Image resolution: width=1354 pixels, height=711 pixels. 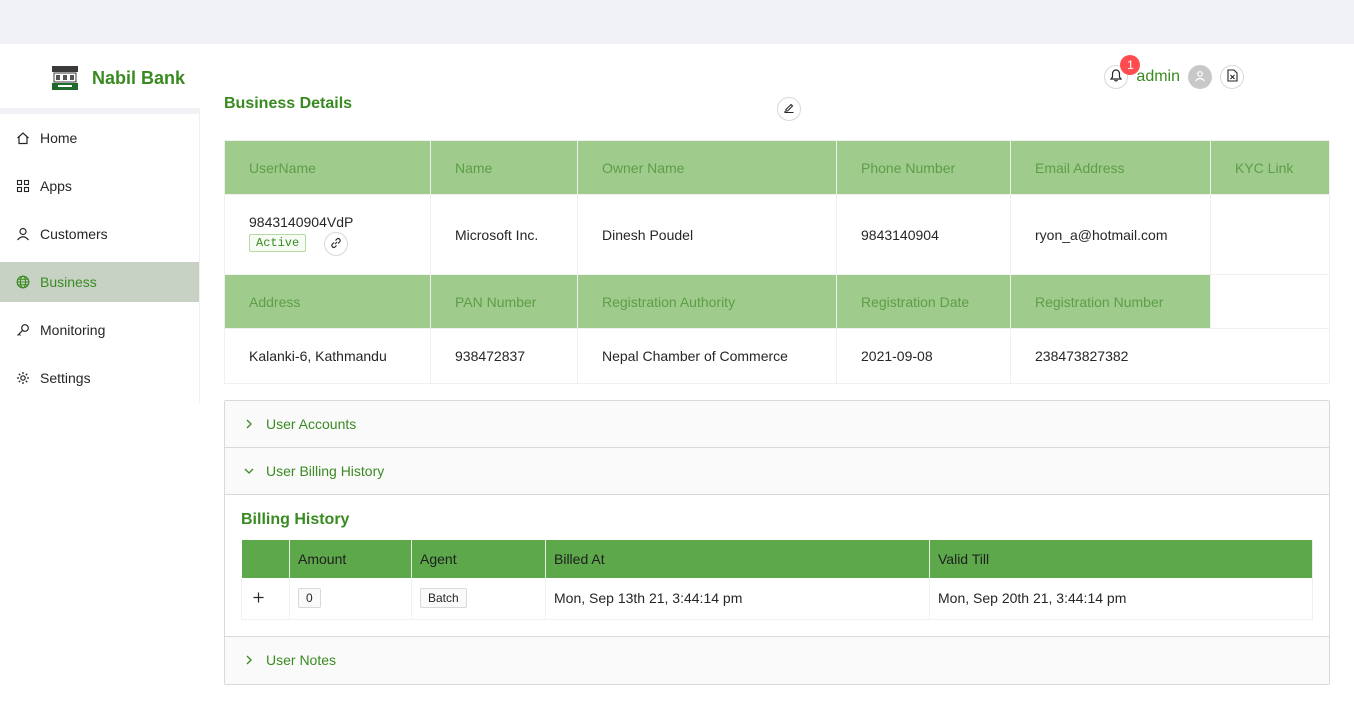 I want to click on column-header: Valid Till, so click(x=1121, y=559).